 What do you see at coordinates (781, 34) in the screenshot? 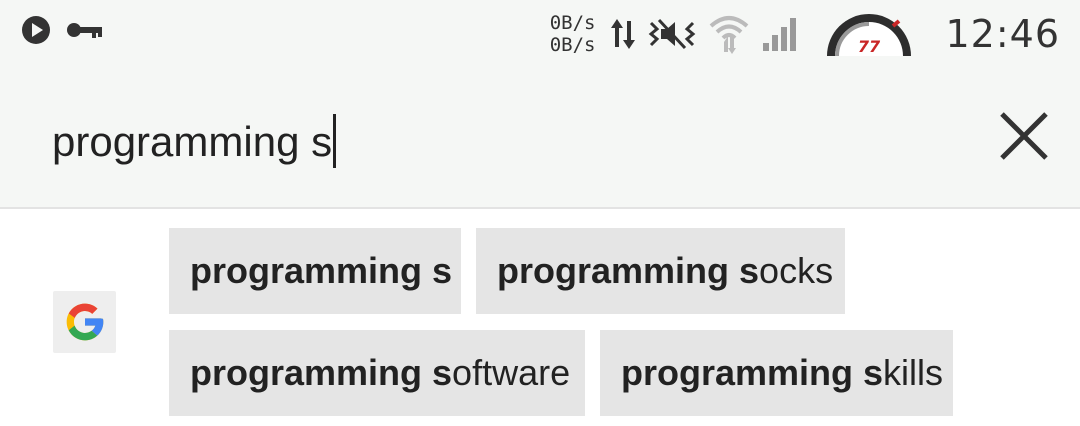
I see `cell-signal-icon` at bounding box center [781, 34].